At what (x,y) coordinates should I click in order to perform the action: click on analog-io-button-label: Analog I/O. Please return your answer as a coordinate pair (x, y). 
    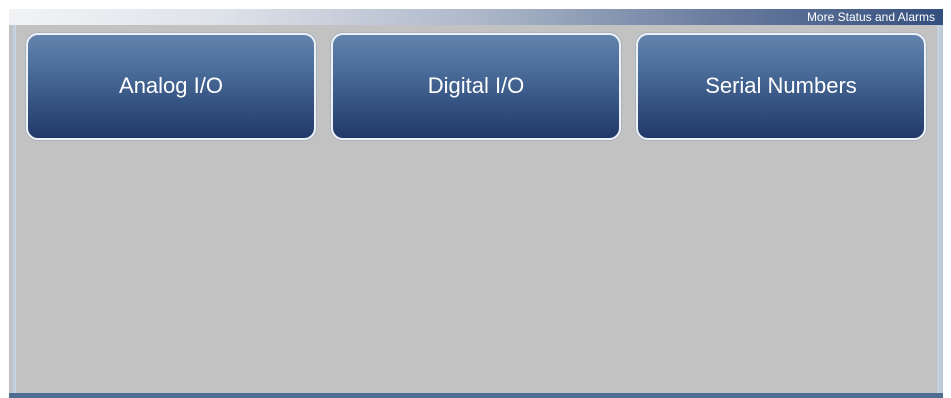
    Looking at the image, I should click on (171, 85).